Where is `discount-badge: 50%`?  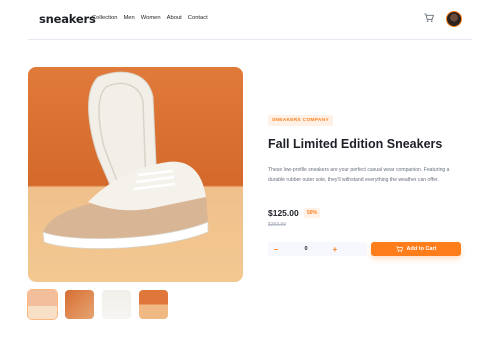
discount-badge: 50% is located at coordinates (312, 213).